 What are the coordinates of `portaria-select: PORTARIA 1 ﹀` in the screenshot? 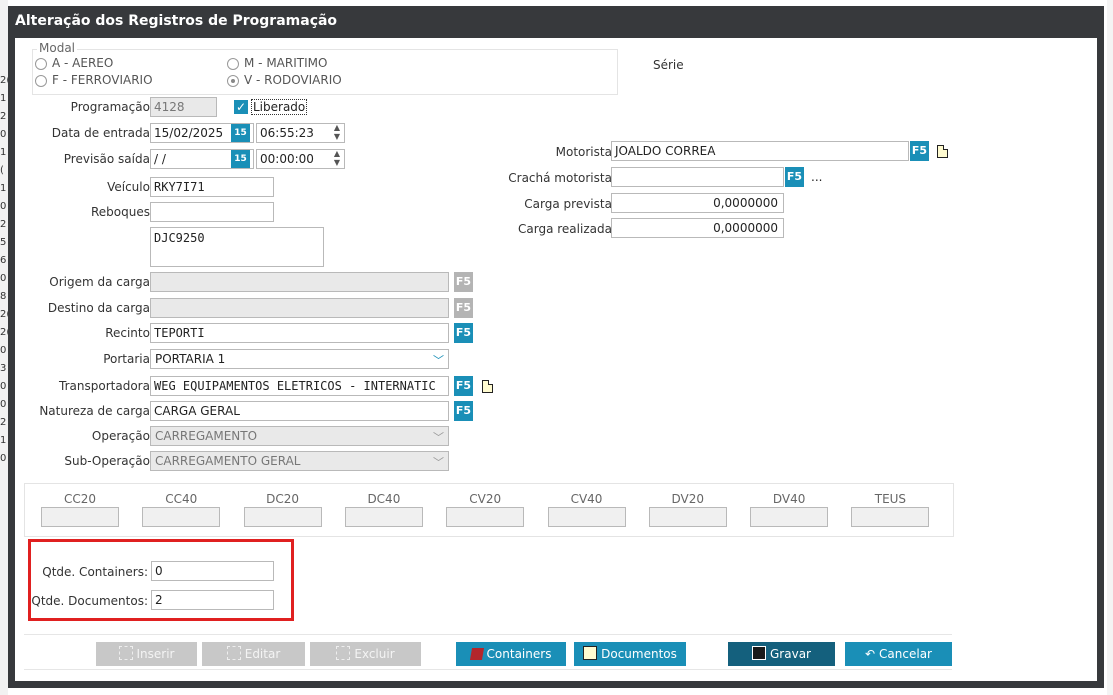 It's located at (299, 359).